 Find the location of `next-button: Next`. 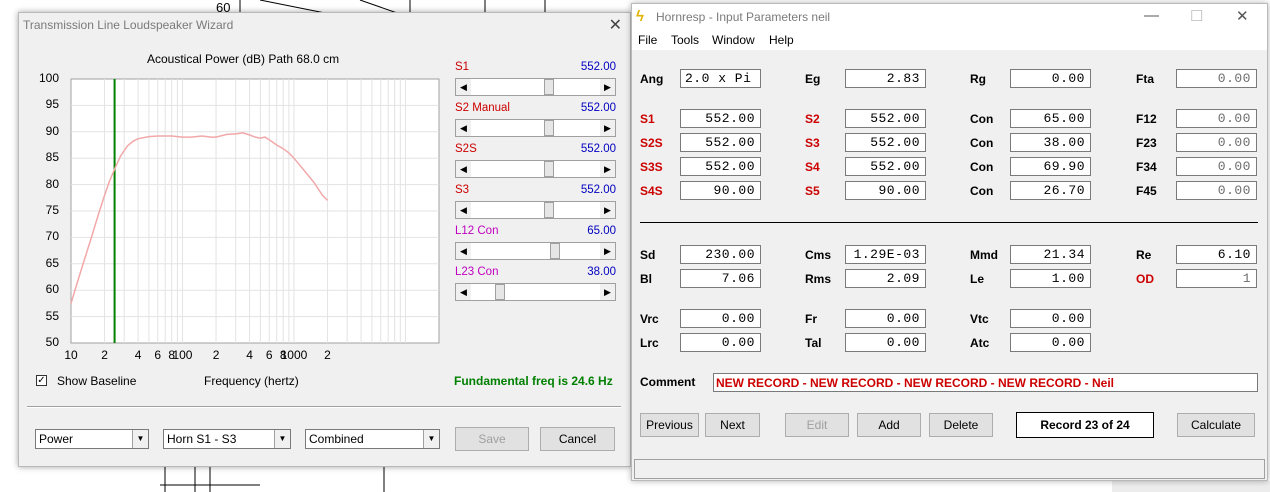

next-button: Next is located at coordinates (732, 425).